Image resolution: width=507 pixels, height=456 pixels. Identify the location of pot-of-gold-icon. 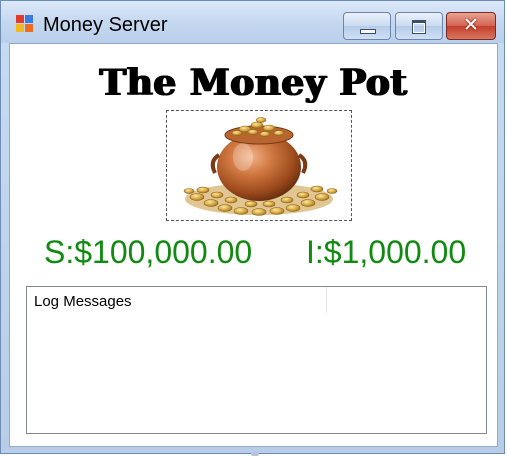
(260, 166).